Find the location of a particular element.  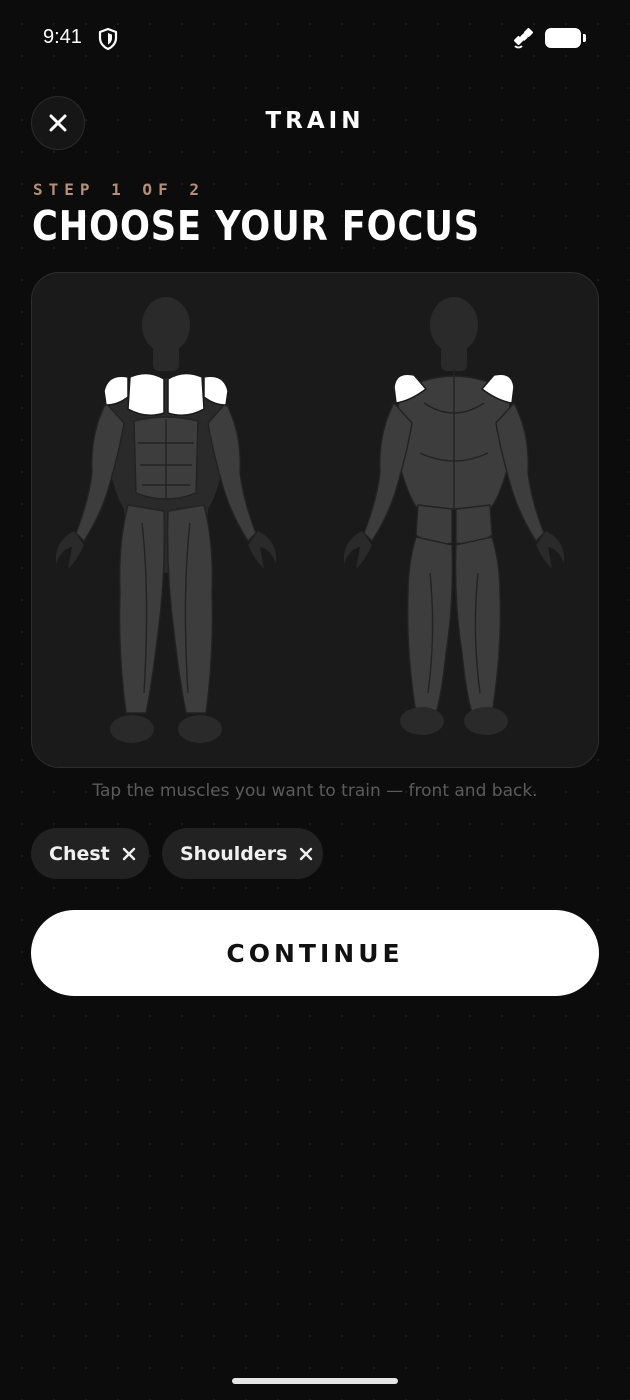

chip-label: Chest is located at coordinates (79, 853).